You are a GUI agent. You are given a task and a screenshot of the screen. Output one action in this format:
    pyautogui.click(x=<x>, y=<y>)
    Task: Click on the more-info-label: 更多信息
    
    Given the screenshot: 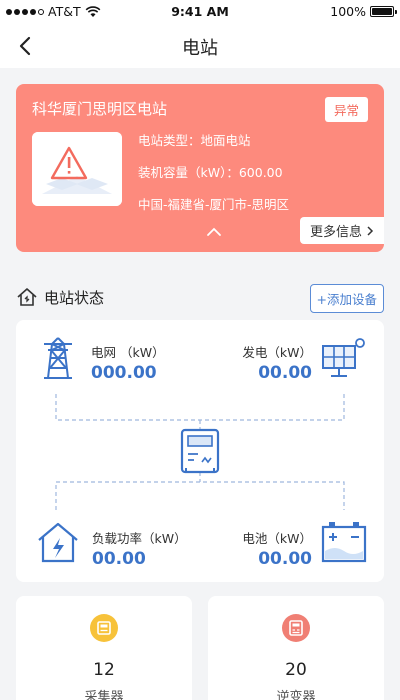 What is the action you would take?
    pyautogui.click(x=335, y=232)
    